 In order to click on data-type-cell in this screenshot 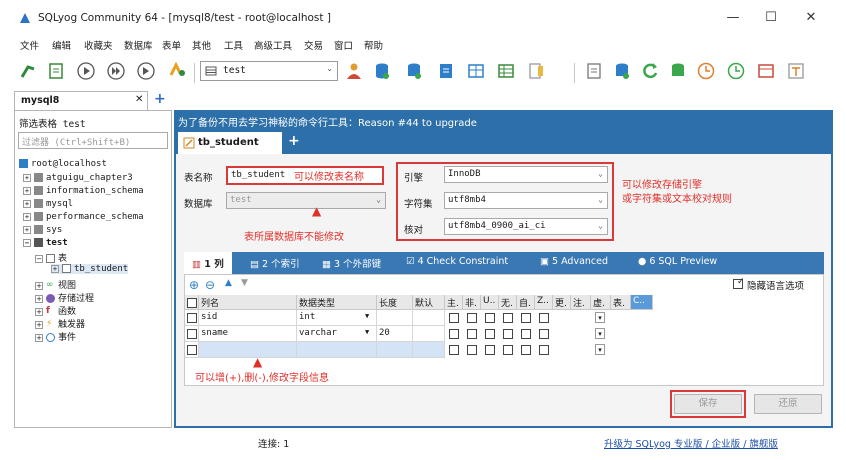, I will do `click(337, 350)`.